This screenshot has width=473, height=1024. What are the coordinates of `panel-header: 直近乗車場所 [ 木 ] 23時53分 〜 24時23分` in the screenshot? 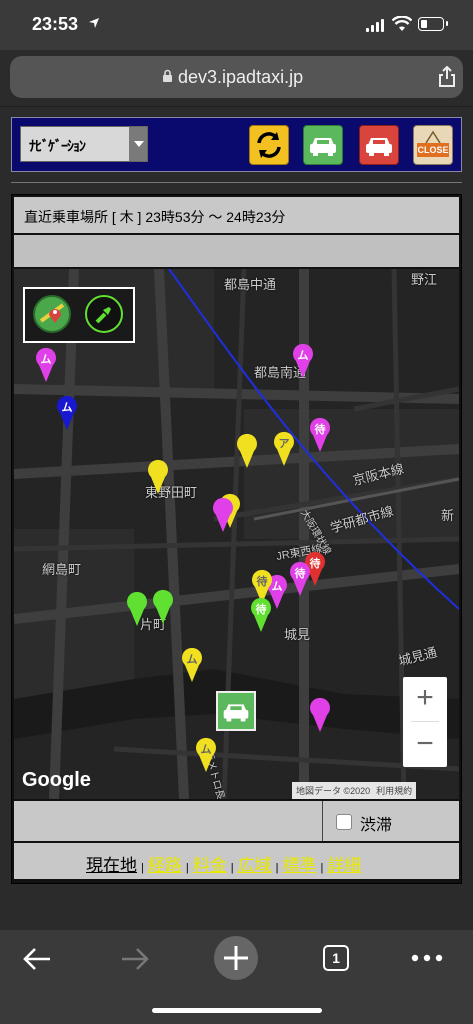 It's located at (236, 215).